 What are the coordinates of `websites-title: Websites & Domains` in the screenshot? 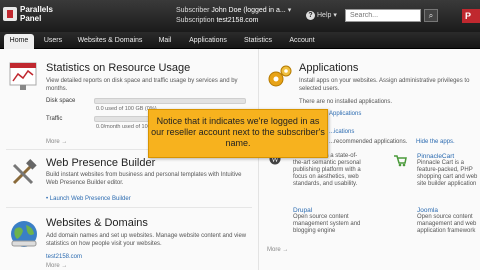 It's located at (97, 223).